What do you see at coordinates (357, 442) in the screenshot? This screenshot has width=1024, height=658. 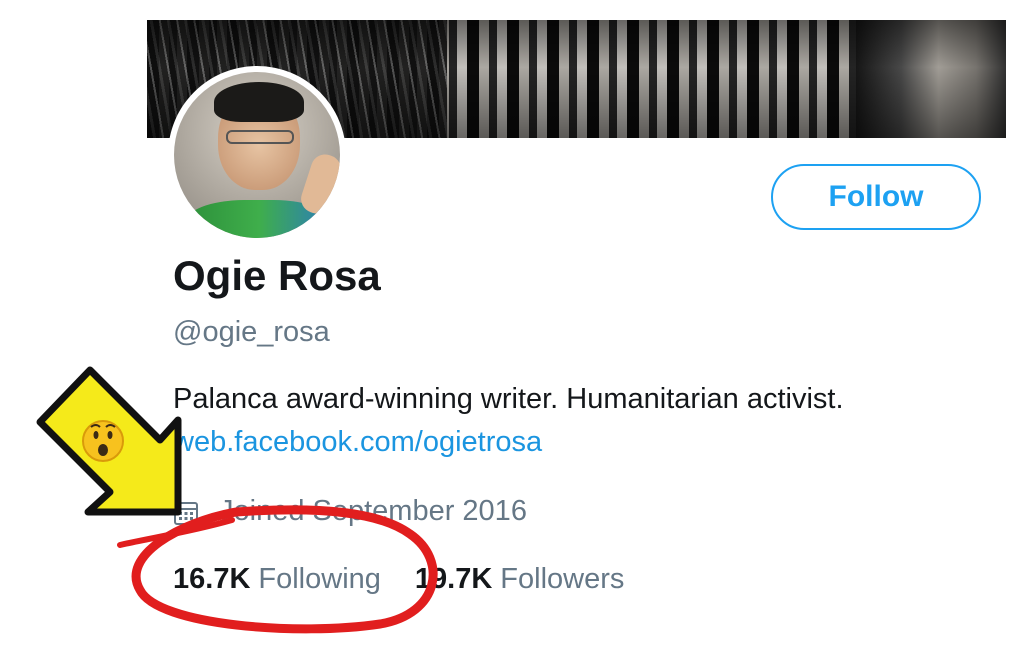 I see `profile-website-link: web.facebook.com/ogietrosa` at bounding box center [357, 442].